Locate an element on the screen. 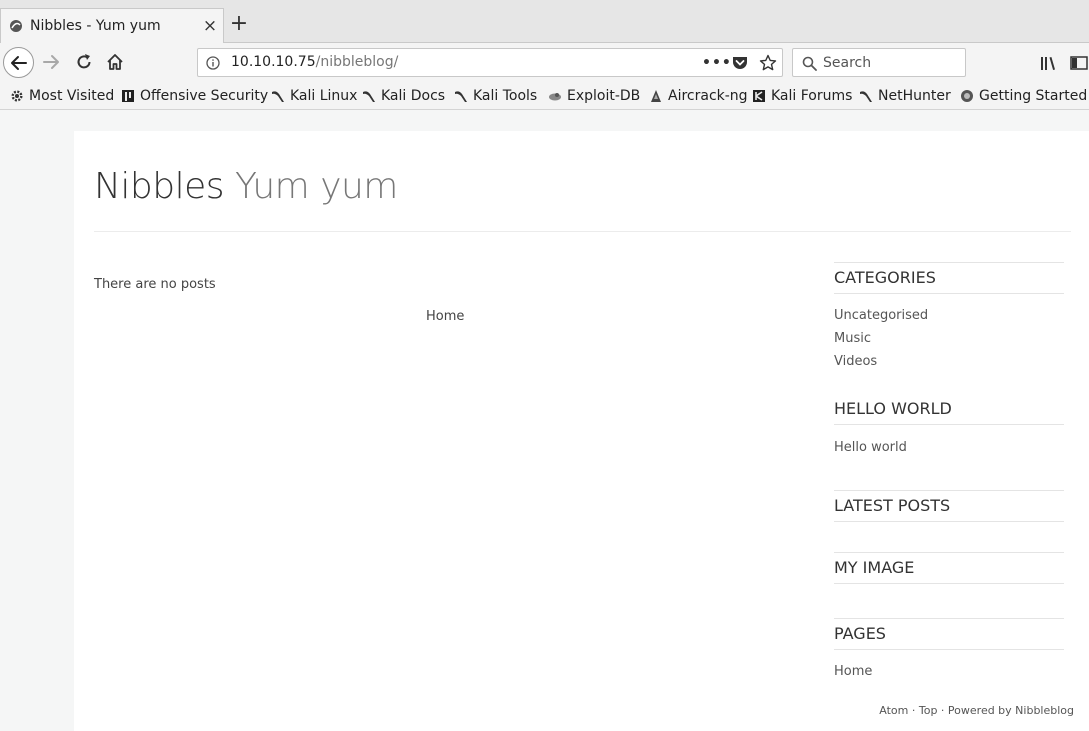  tab-strip: Nibbles - Yum yum × + is located at coordinates (544, 22).